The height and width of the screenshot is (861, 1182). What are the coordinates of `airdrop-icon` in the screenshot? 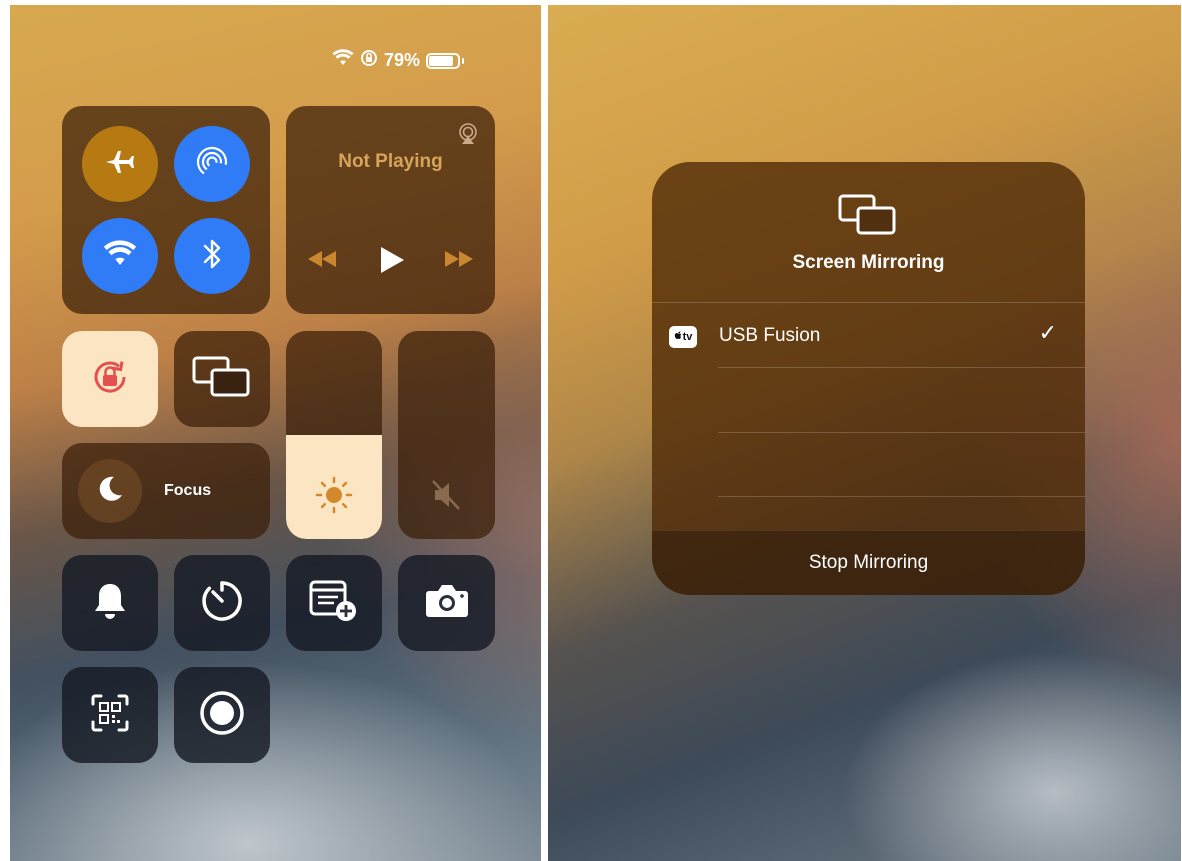 It's located at (212, 164).